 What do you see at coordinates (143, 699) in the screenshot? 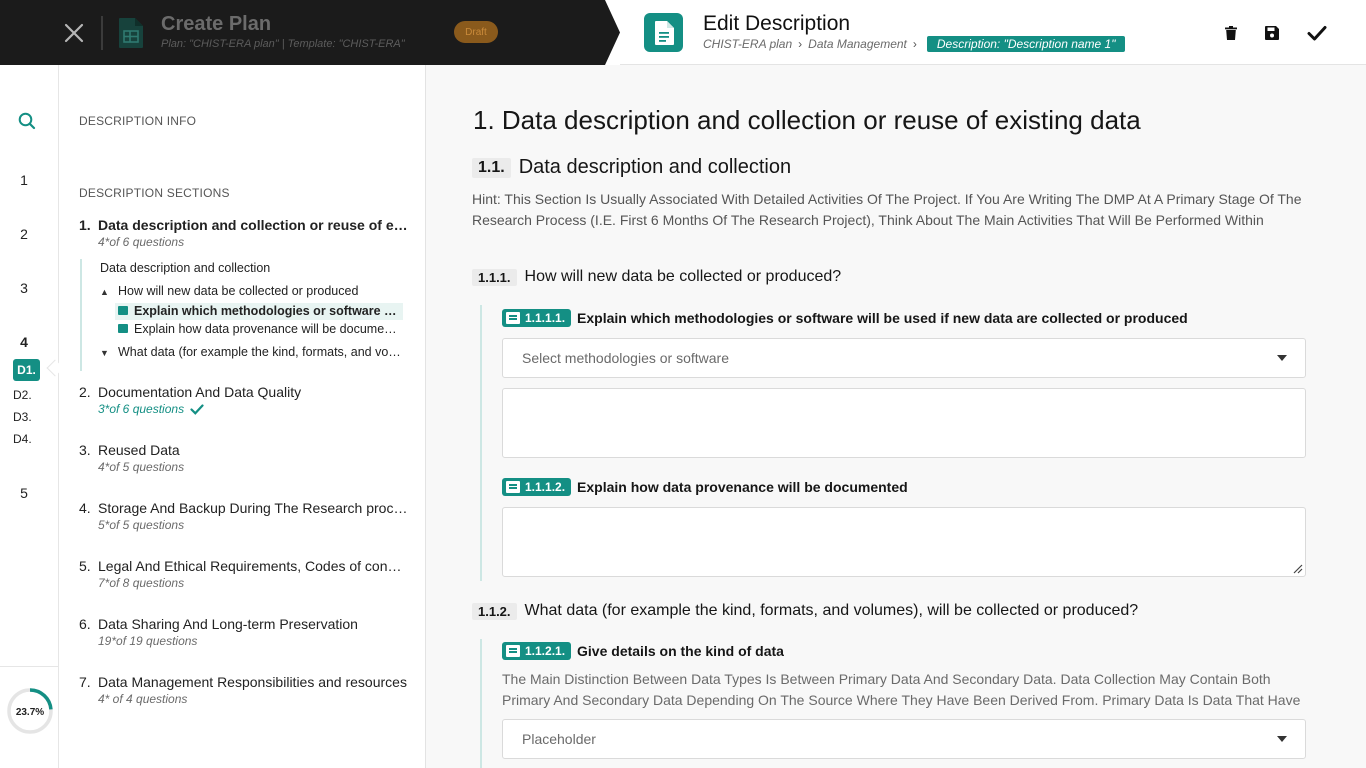
I see `section-count: 4* of 4 questions` at bounding box center [143, 699].